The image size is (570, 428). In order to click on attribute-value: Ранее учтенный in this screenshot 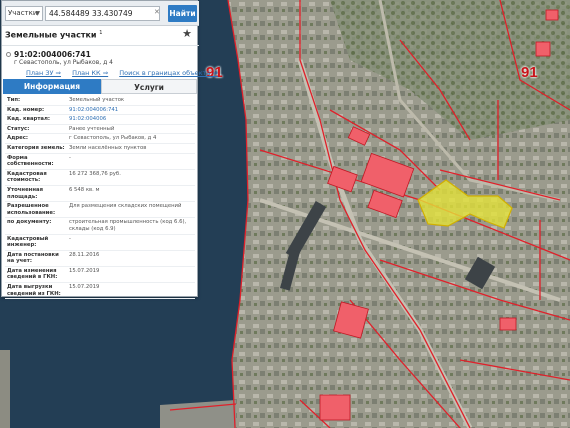, I will do `click(92, 128)`.